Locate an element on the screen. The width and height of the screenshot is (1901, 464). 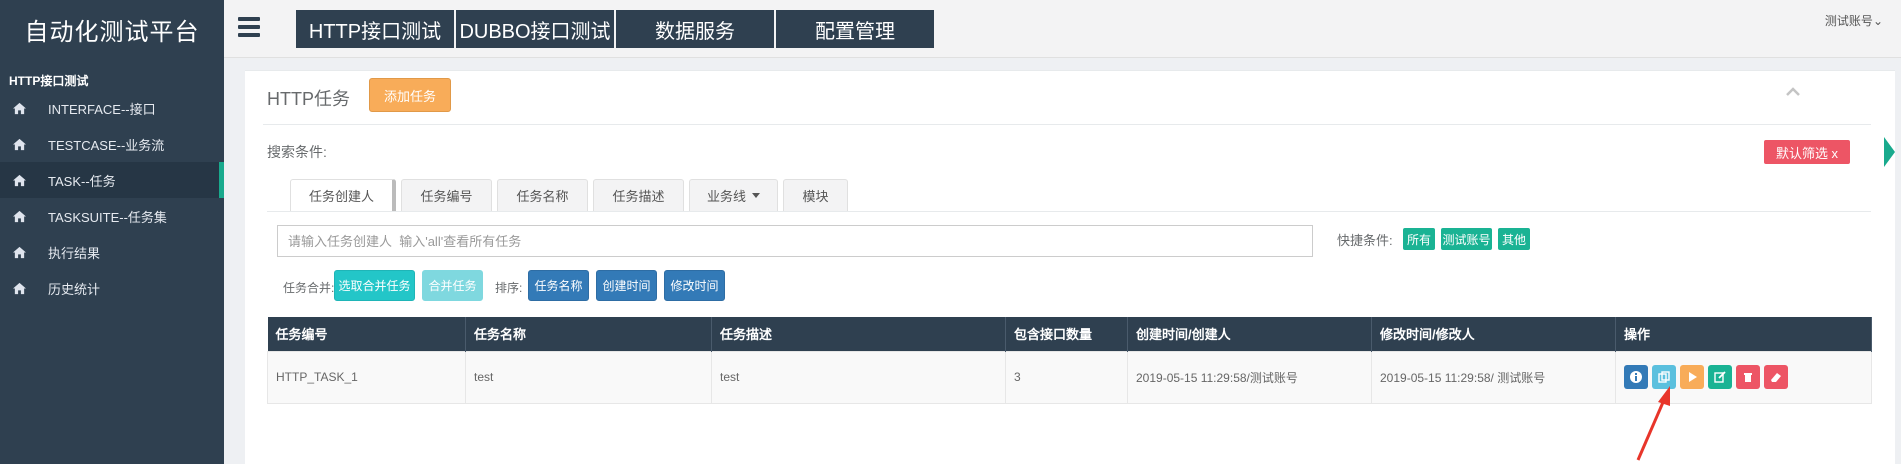
sidebar-item-task: TASK--任务 is located at coordinates (112, 180).